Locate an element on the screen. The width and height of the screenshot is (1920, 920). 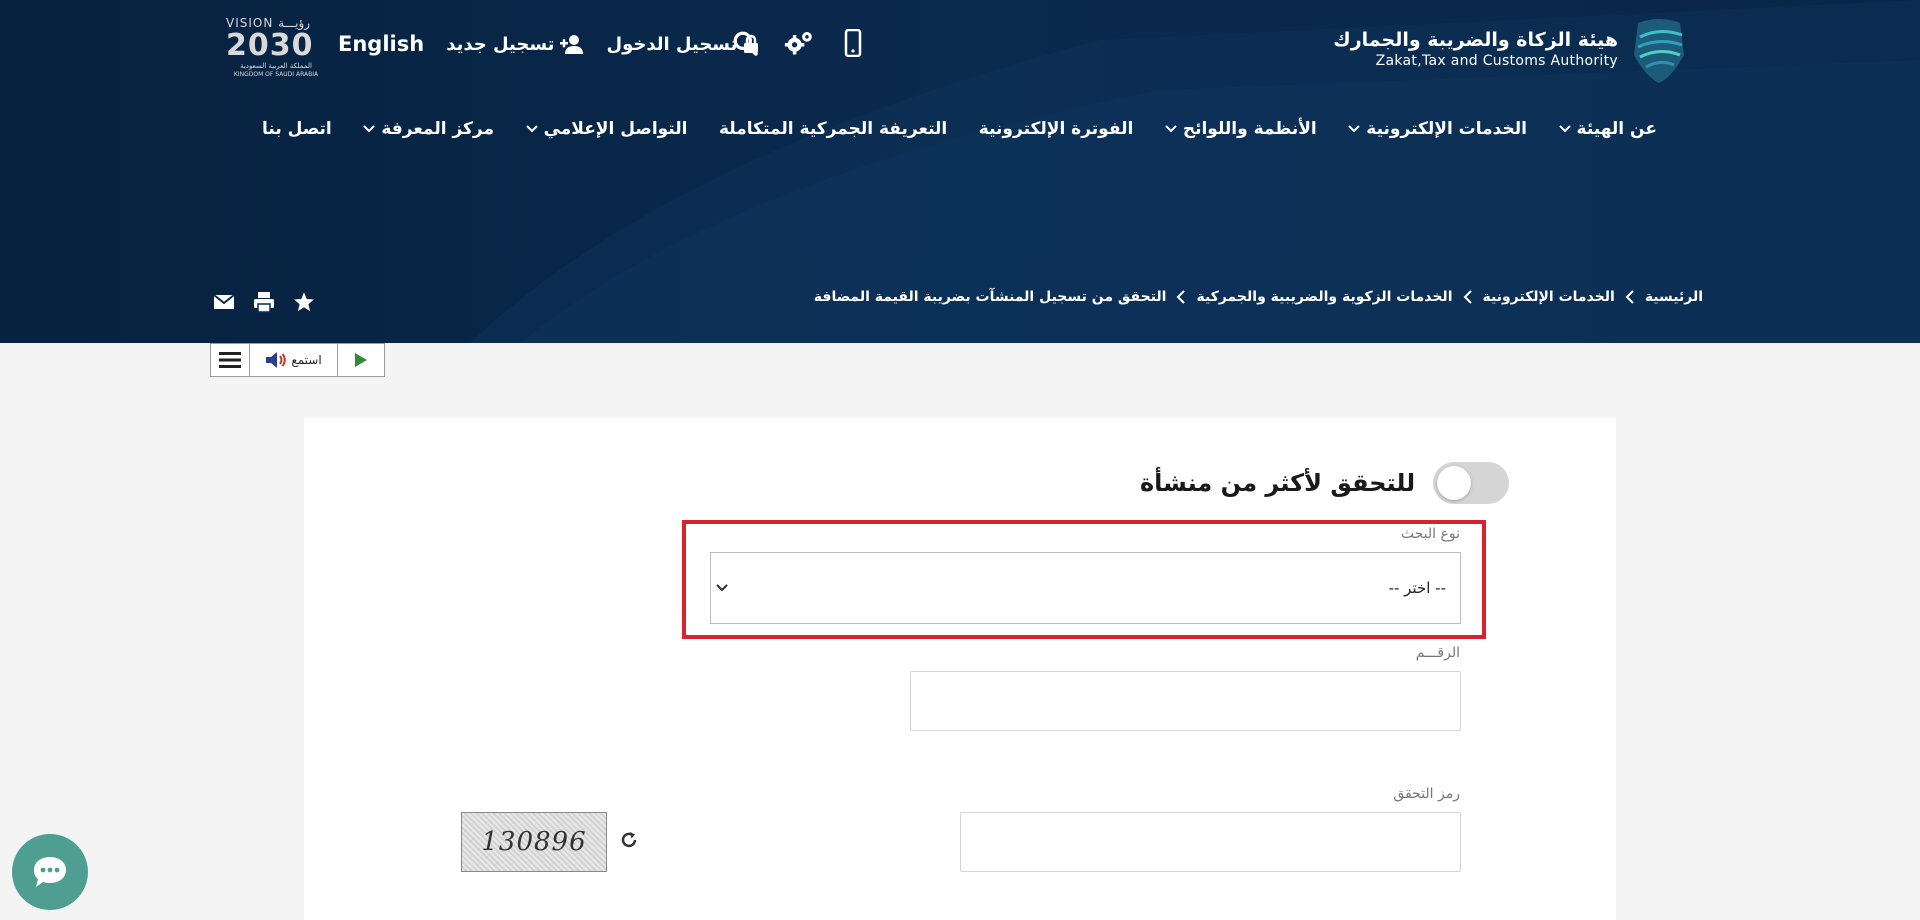
multi-entity-toggle-label: للتحقق لأكثر من منشأة is located at coordinates (1278, 483).